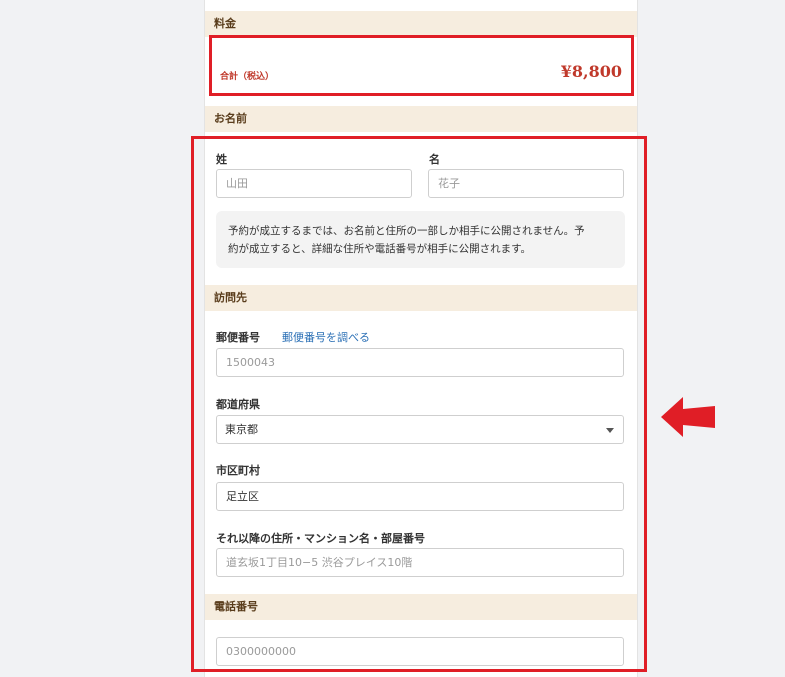 Image resolution: width=785 pixels, height=677 pixels. Describe the element at coordinates (238, 337) in the screenshot. I see `postal-code-label: 郵便番号` at that location.